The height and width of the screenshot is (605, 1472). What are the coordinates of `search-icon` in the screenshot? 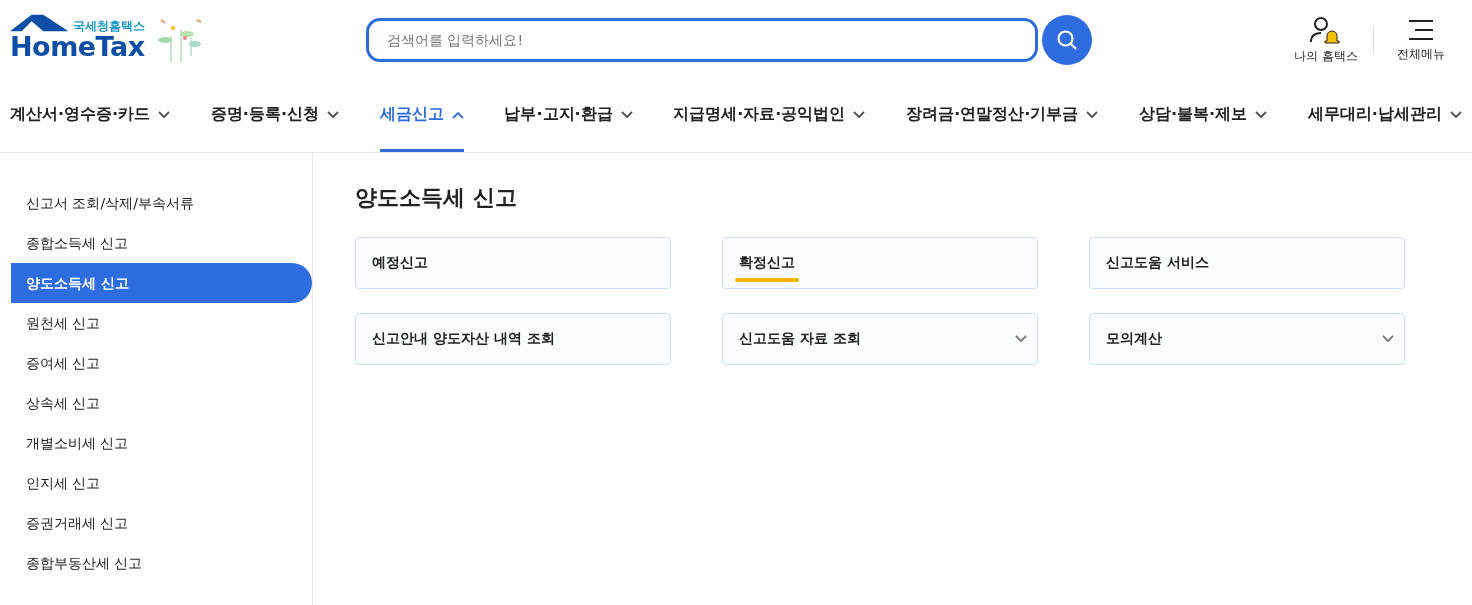 It's located at (1067, 40).